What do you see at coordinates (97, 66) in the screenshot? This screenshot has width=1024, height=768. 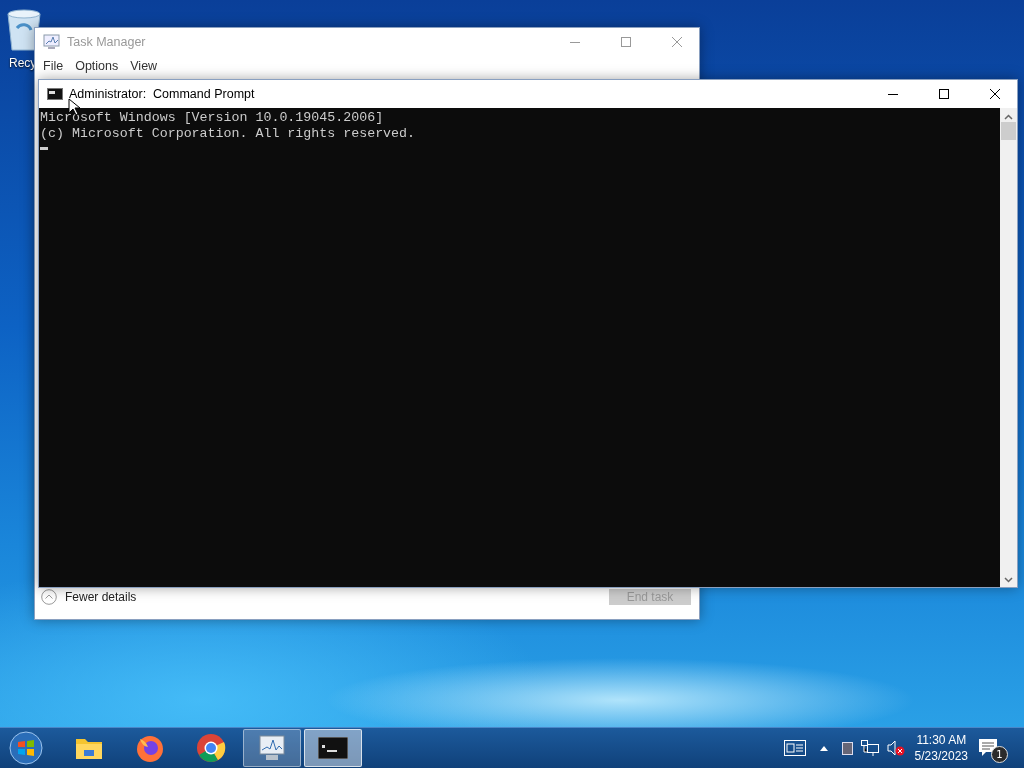 I see `menu-item: Options` at bounding box center [97, 66].